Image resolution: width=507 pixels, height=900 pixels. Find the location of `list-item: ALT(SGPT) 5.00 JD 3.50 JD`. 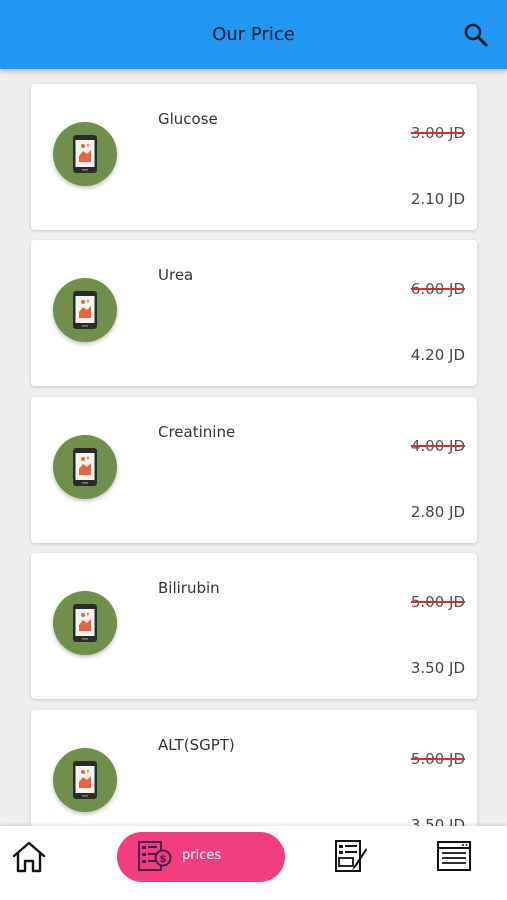

list-item: ALT(SGPT) 5.00 JD 3.50 JD is located at coordinates (254, 768).